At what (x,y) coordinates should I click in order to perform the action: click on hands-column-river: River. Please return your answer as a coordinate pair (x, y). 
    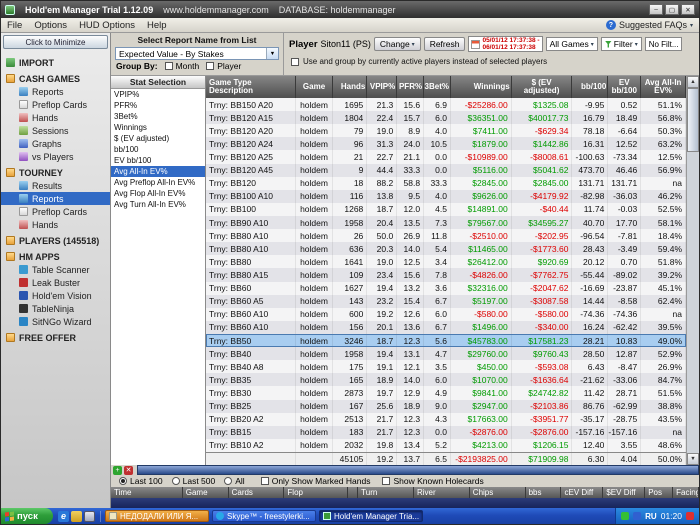
    Looking at the image, I should click on (441, 492).